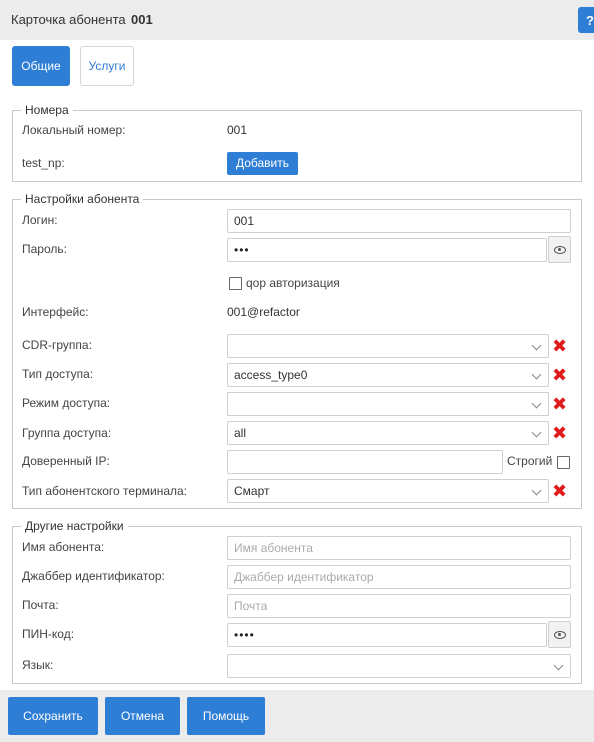  I want to click on show-password-button, so click(559, 249).